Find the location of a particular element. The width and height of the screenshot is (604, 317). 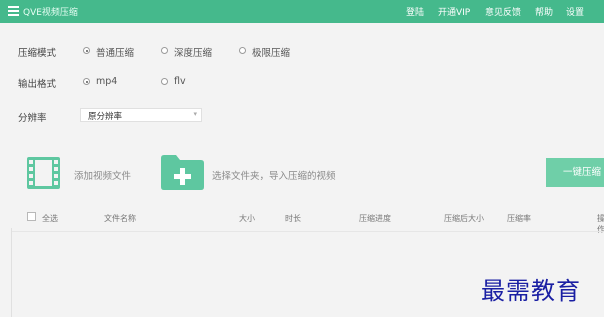

column-duration: 时长 is located at coordinates (293, 218).